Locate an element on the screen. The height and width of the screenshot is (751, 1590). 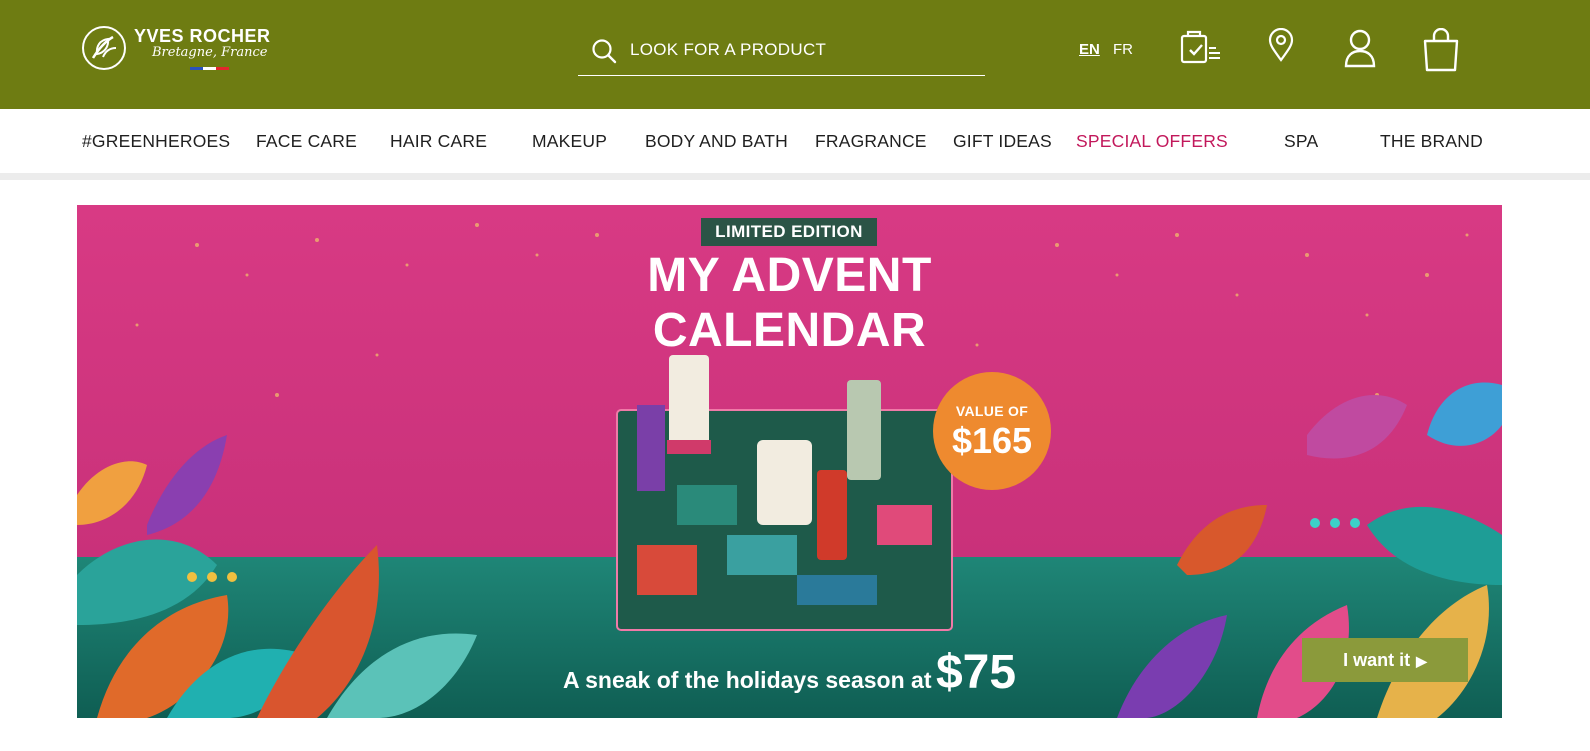
brand-name: YVES ROCHER is located at coordinates (202, 36).